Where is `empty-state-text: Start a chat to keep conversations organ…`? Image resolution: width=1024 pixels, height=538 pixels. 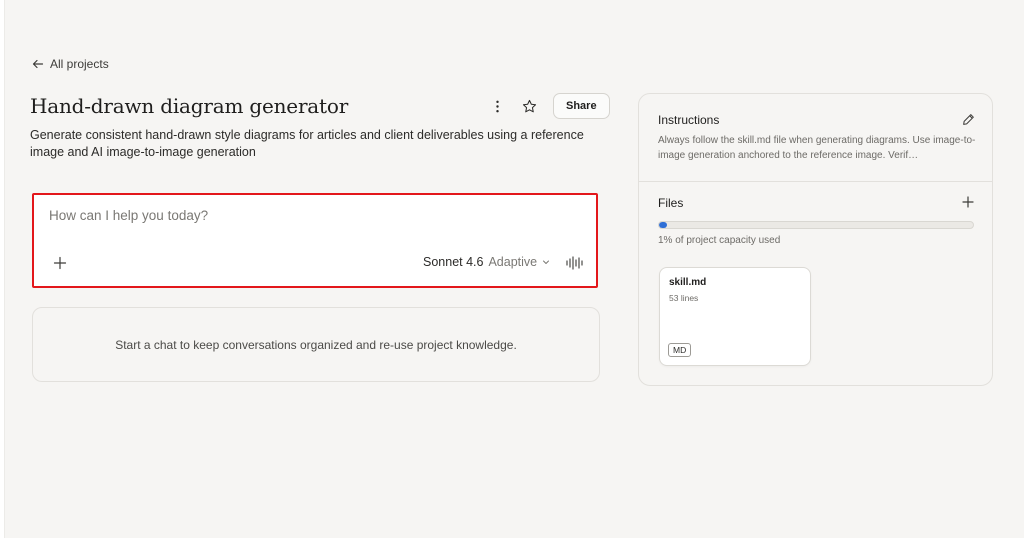
empty-state-text: Start a chat to keep conversations organ… is located at coordinates (316, 344).